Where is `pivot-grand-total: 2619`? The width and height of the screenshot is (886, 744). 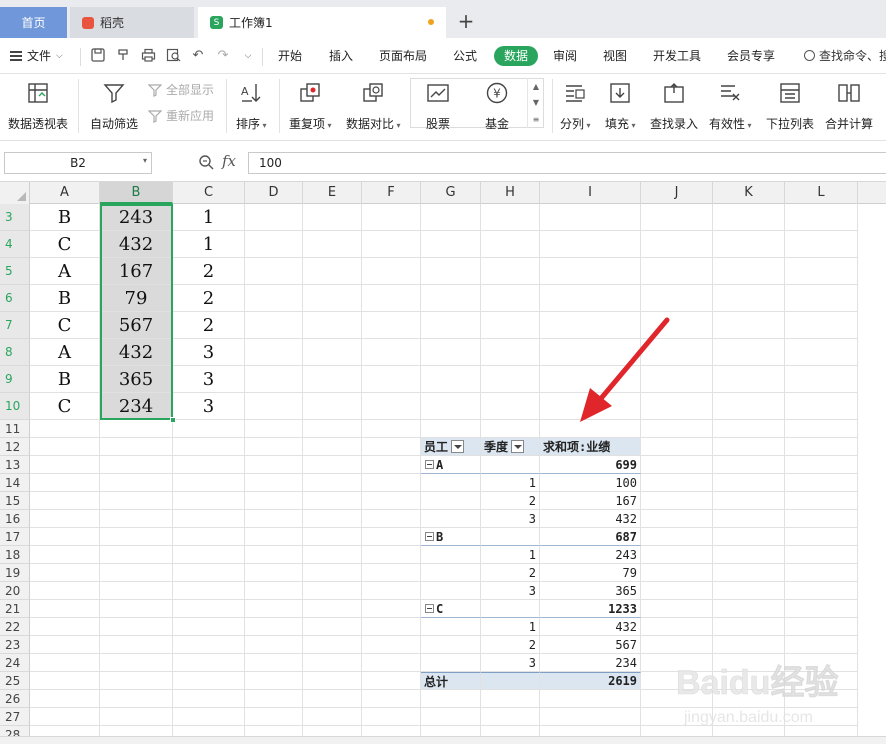
pivot-grand-total: 2619 is located at coordinates (590, 681).